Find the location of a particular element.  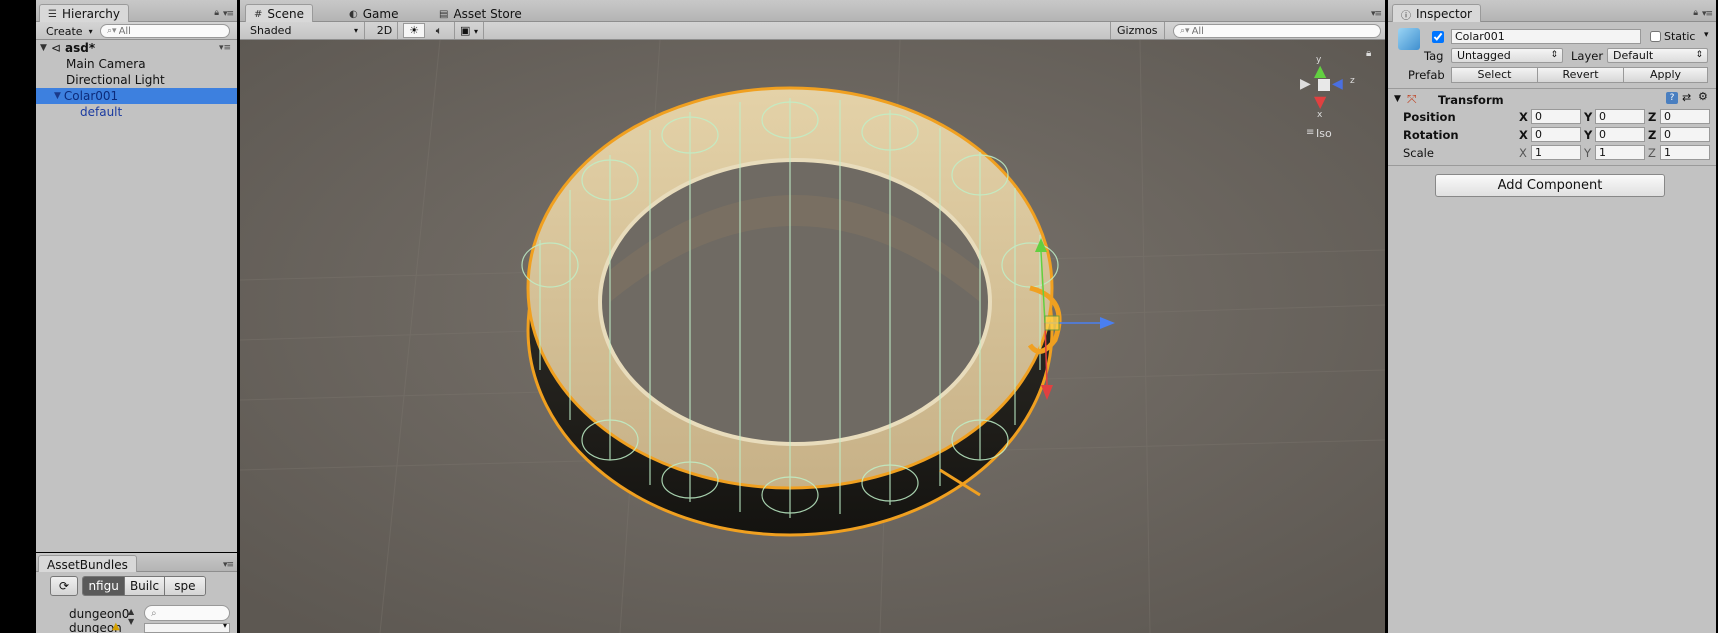

toggle-2d-button: 2D is located at coordinates (385, 30).